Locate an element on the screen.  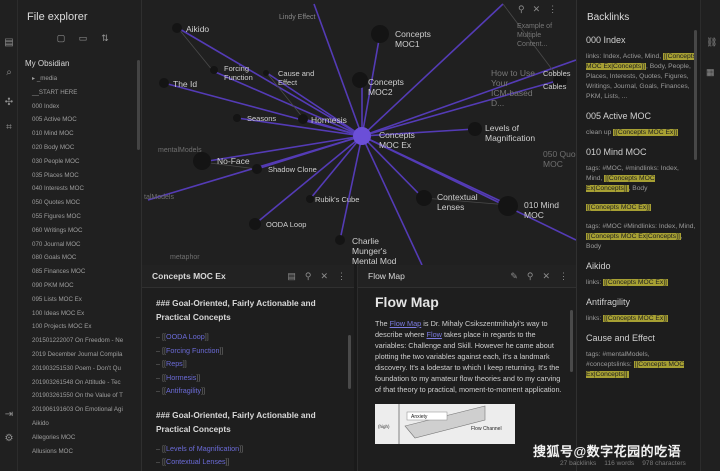
svg-text: Function is located at coordinates (238, 77).